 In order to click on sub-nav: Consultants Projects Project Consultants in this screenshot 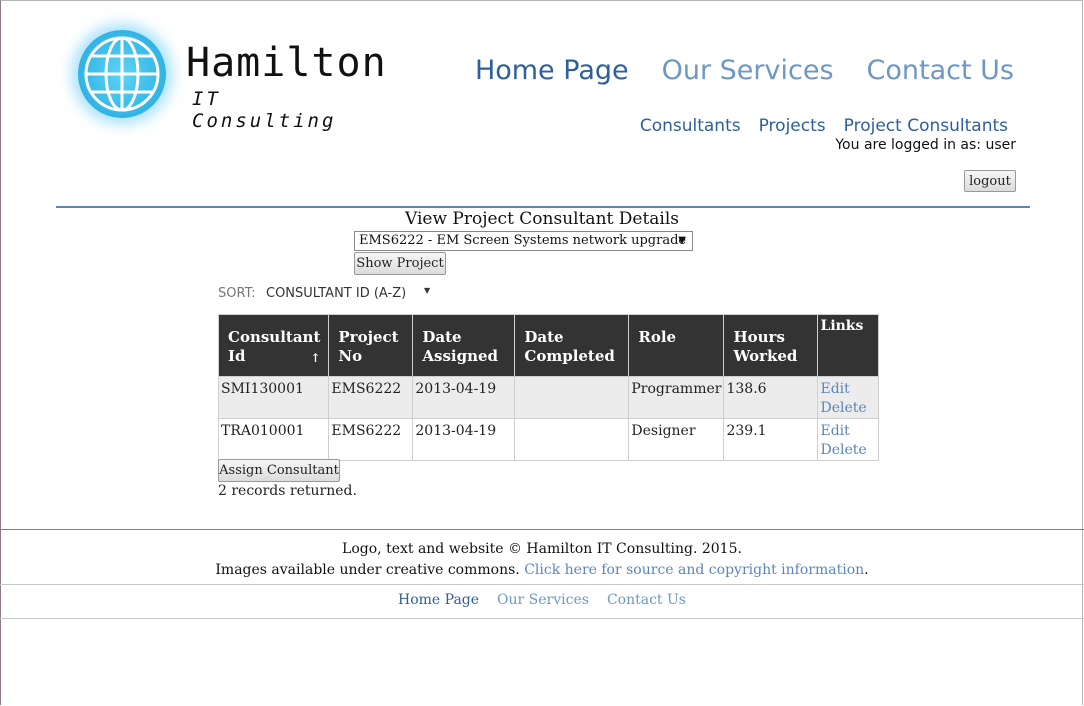, I will do `click(824, 126)`.